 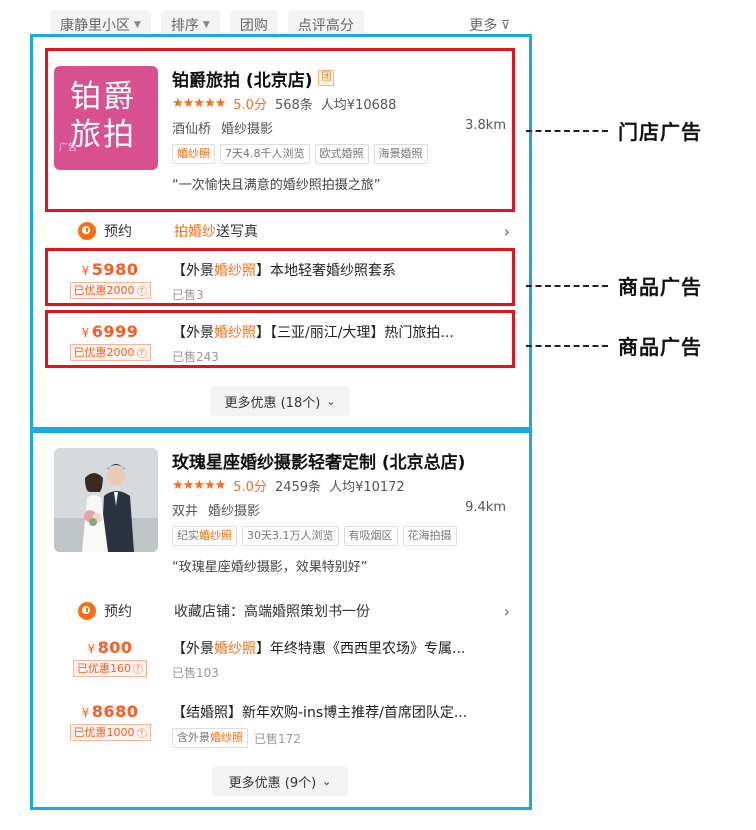 What do you see at coordinates (370, 536) in the screenshot?
I see `tag: 有吸烟区` at bounding box center [370, 536].